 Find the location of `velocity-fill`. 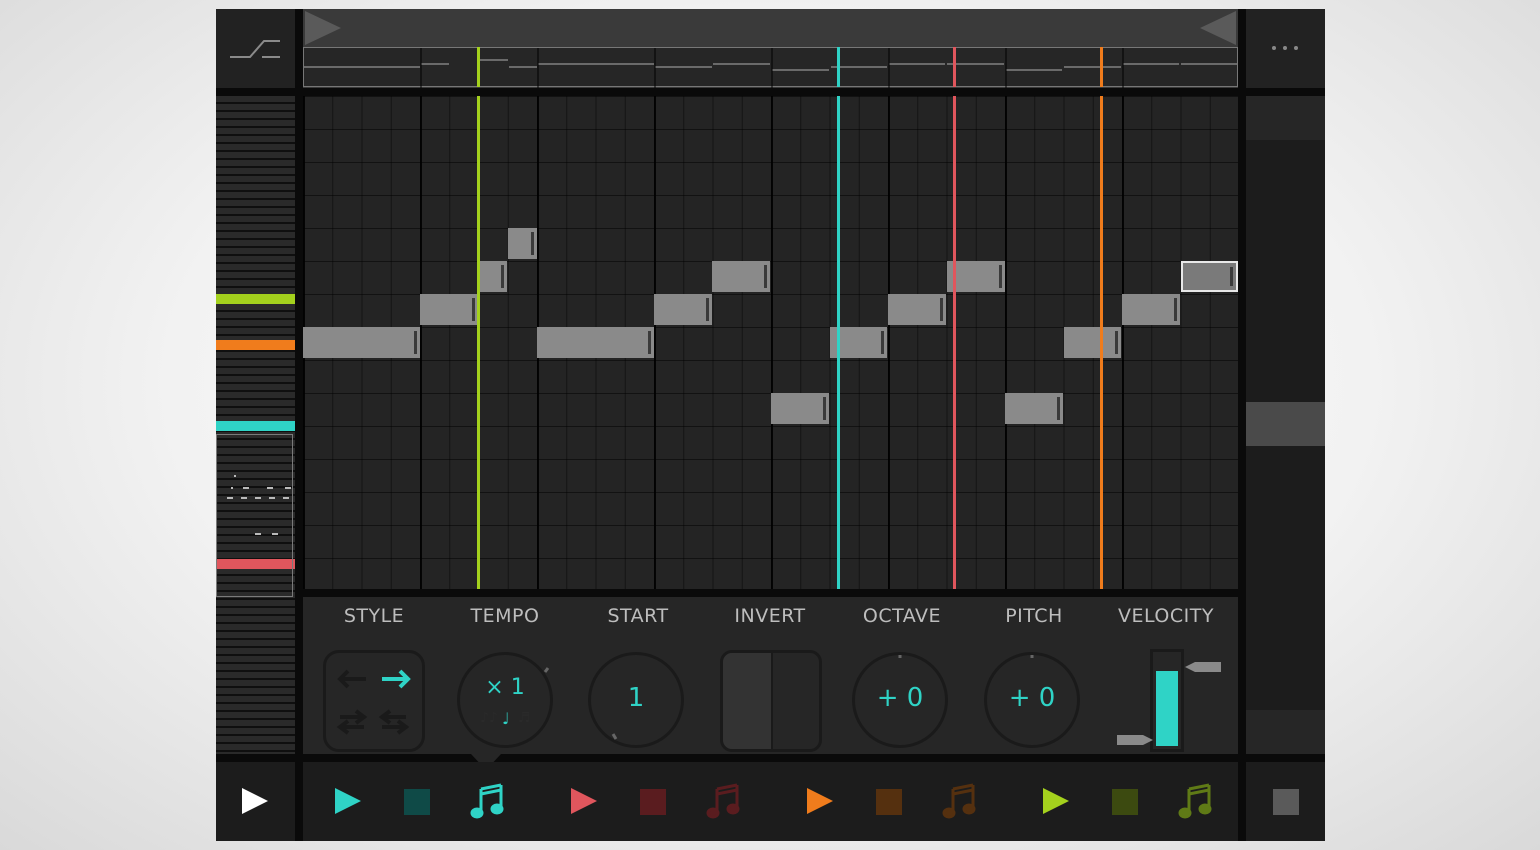

velocity-fill is located at coordinates (1167, 708).